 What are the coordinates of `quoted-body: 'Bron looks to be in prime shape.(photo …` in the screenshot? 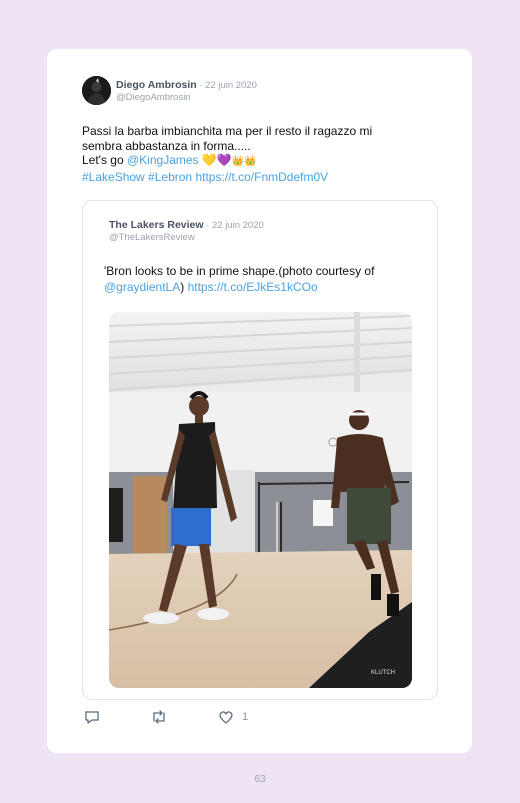 It's located at (264, 279).